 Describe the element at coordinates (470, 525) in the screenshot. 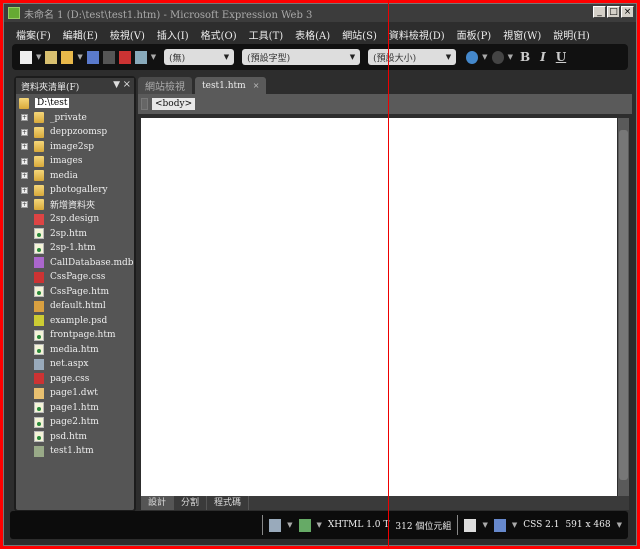

I see `pen-icon` at that location.